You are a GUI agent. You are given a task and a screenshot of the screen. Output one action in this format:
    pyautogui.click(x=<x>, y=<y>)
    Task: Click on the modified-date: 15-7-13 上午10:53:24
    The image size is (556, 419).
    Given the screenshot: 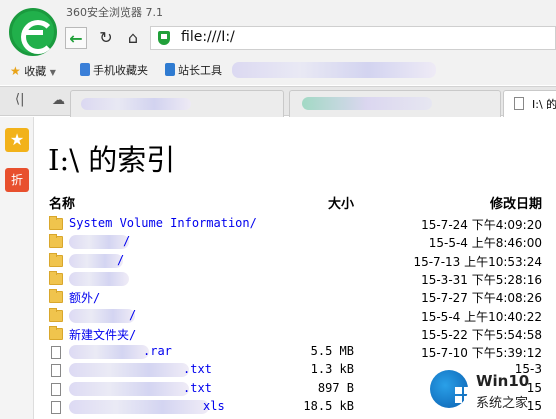 What is the action you would take?
    pyautogui.click(x=477, y=261)
    